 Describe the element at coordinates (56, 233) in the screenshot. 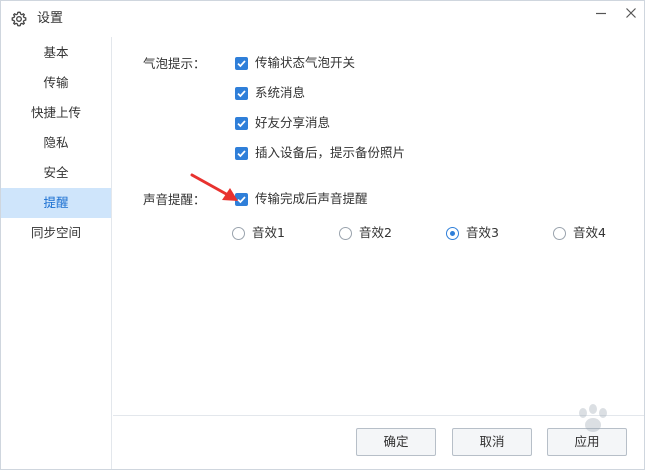

I see `sidebar-item-sync-space: 同步空间` at that location.